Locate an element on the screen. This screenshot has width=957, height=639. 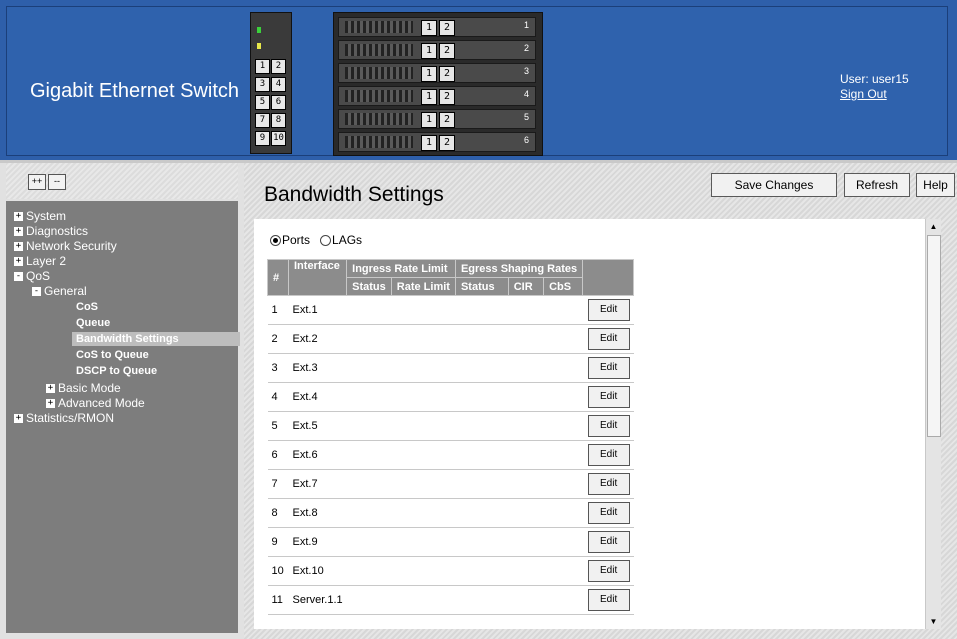
nav-item-bandwidth-settings: Bandwidth Settings is located at coordinates (156, 339).